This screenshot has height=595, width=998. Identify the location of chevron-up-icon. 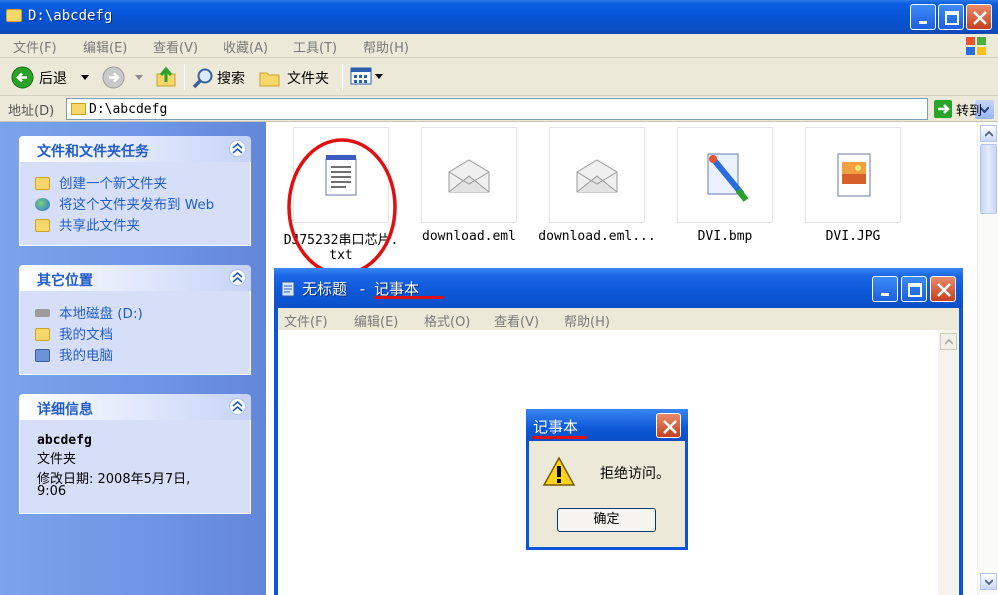
(989, 134).